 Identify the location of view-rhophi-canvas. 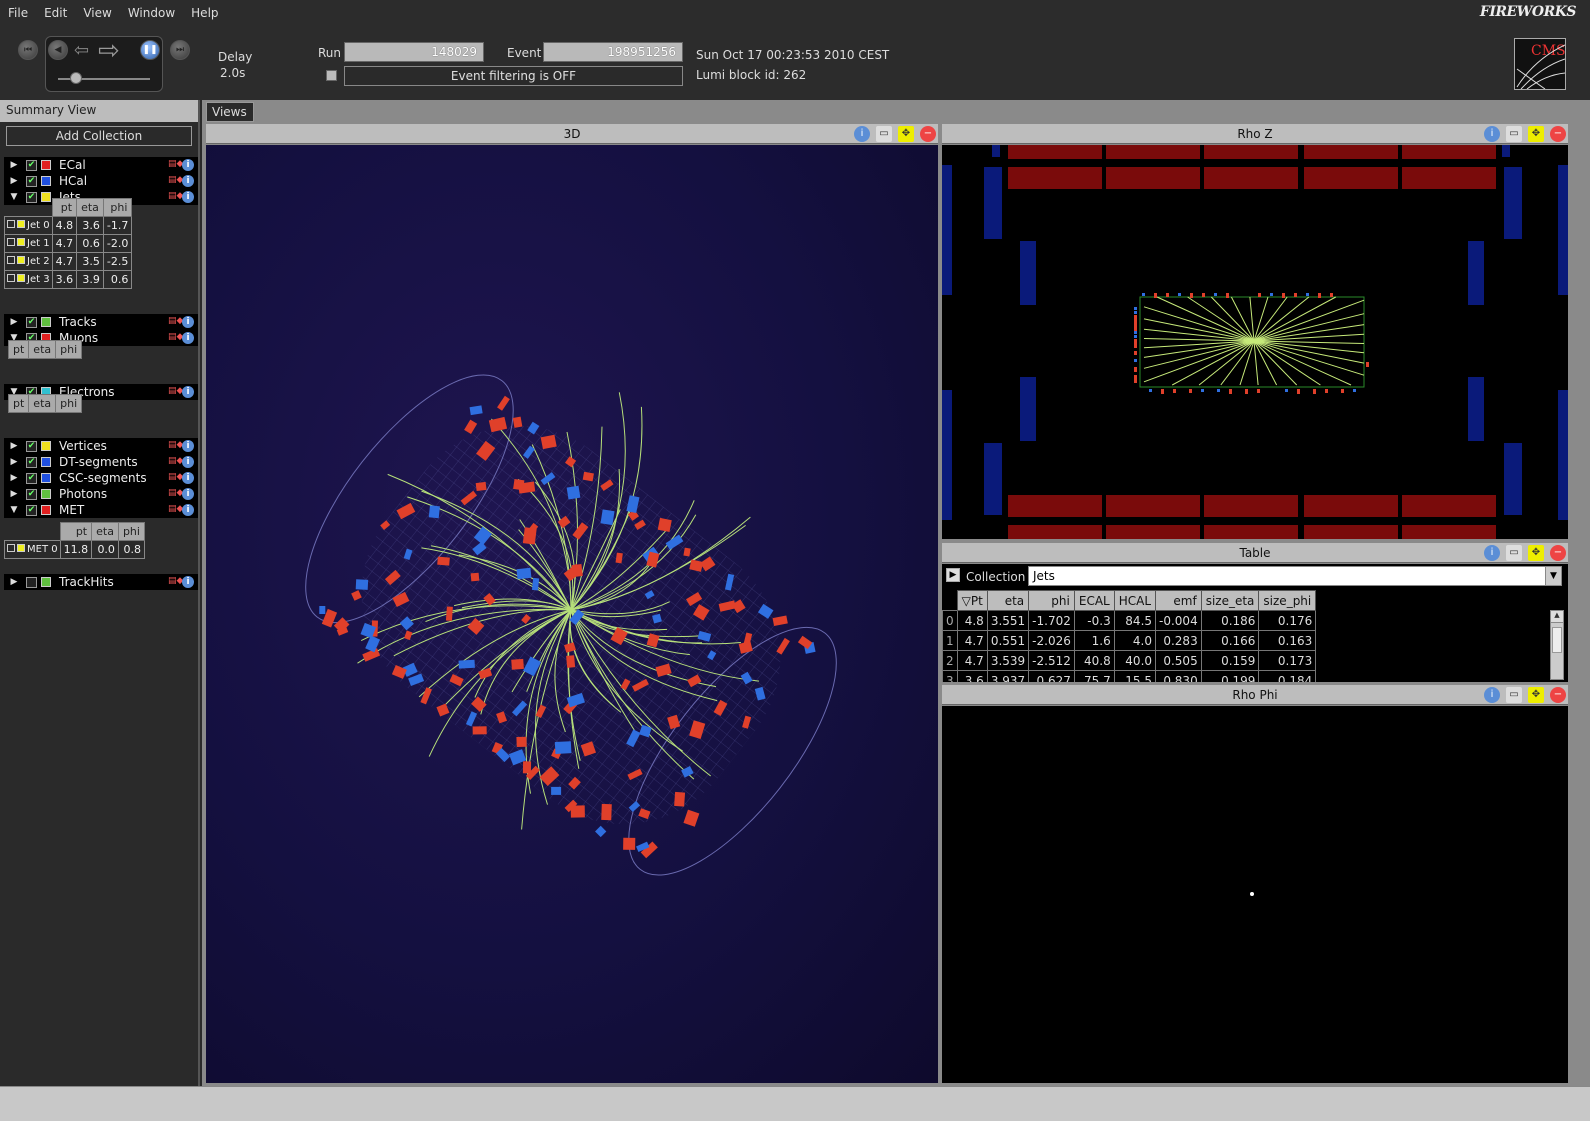
(1255, 894).